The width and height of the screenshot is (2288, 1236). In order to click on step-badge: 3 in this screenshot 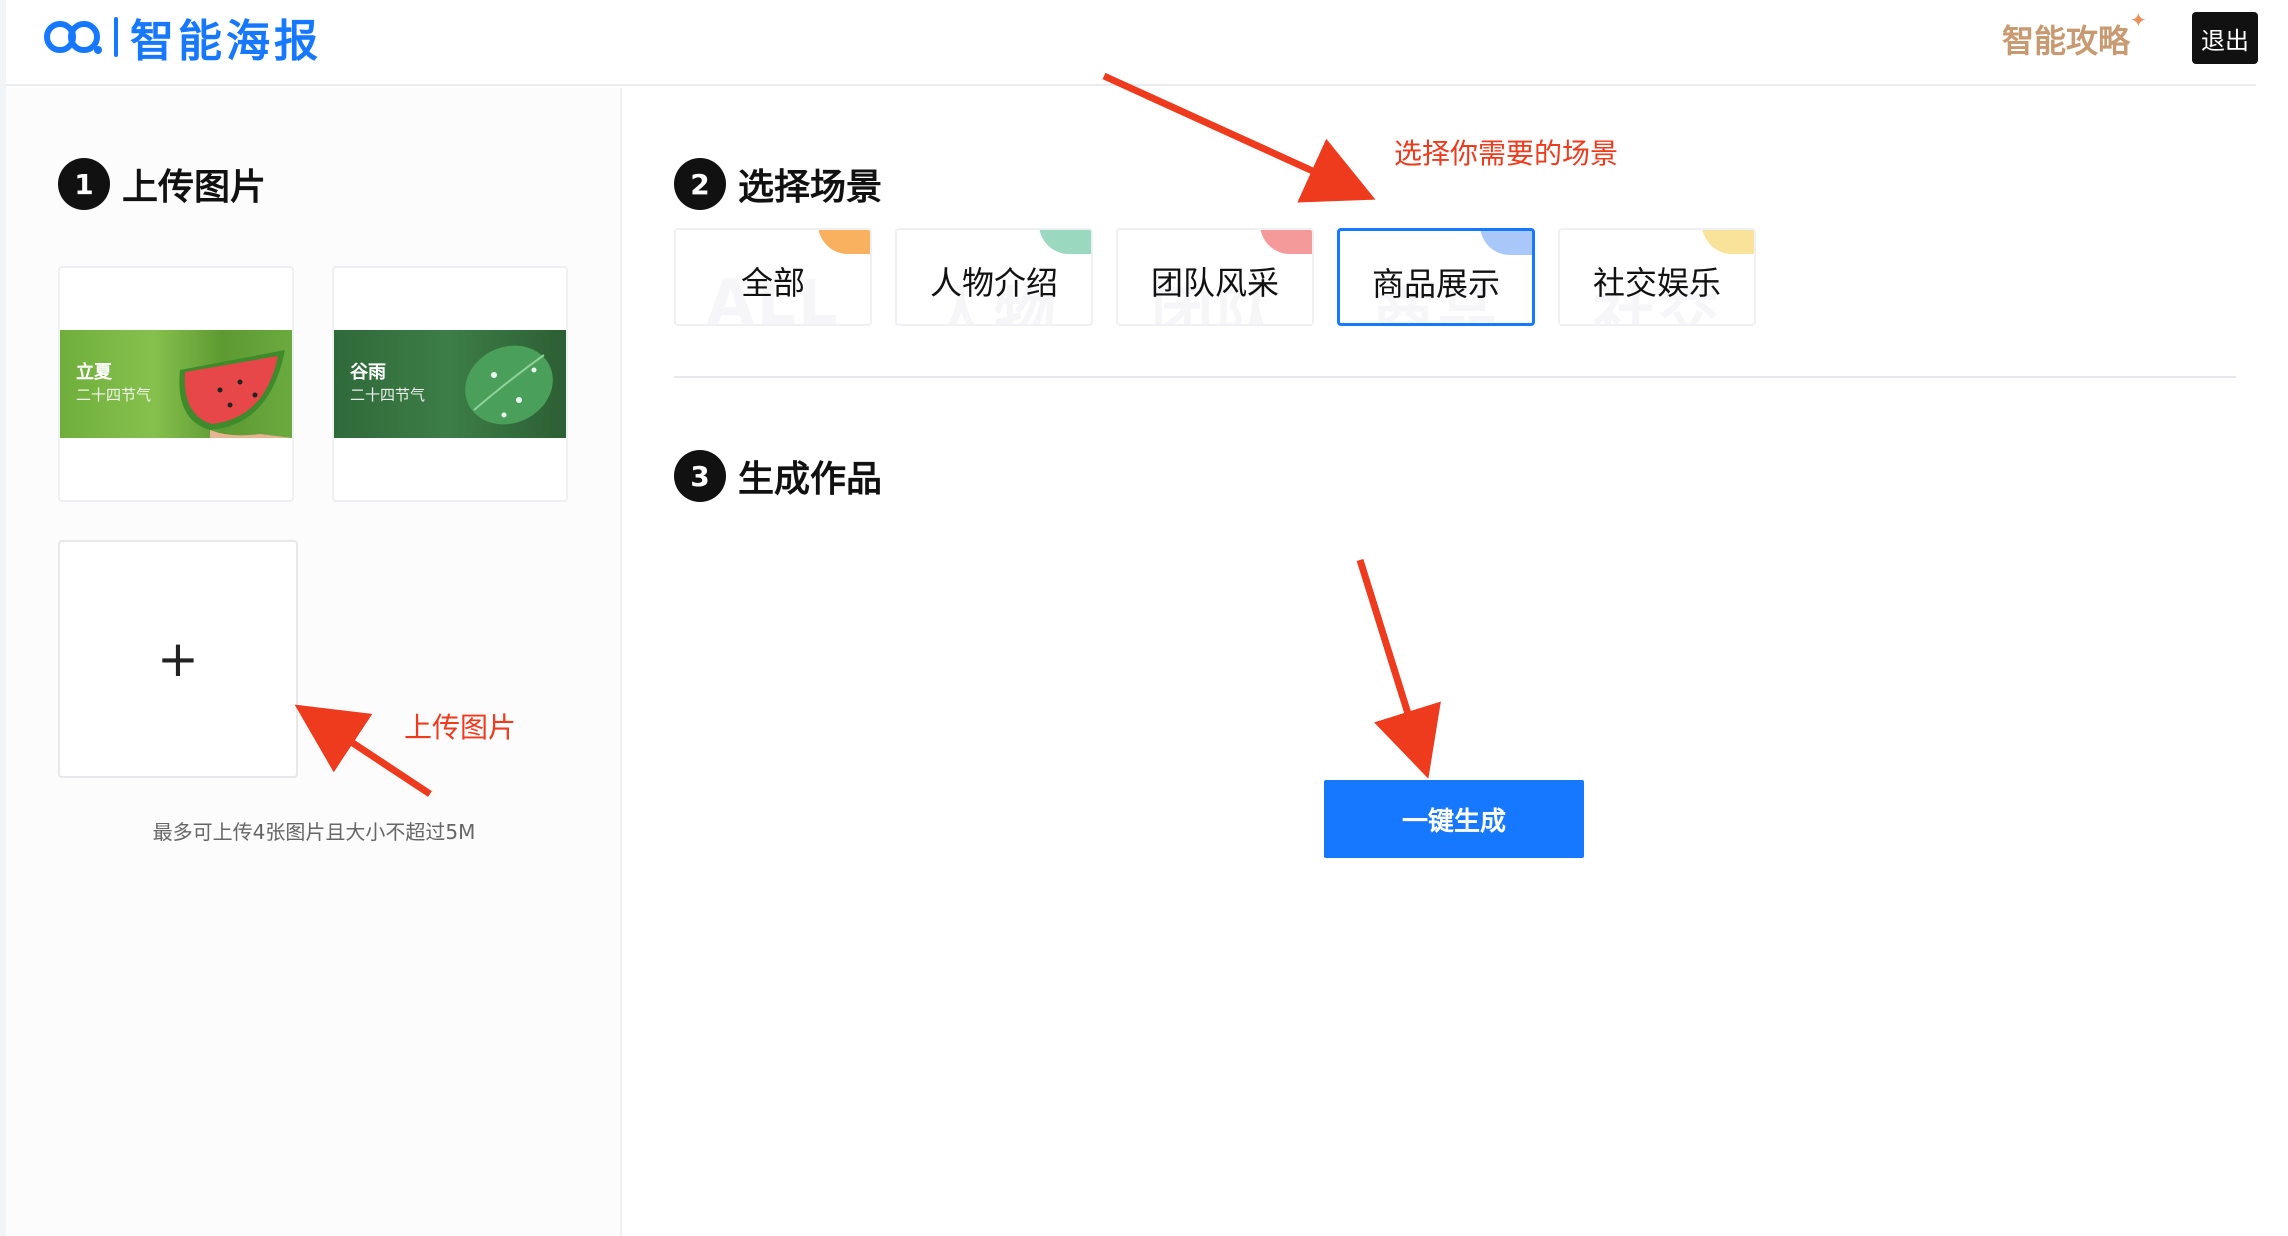, I will do `click(700, 476)`.